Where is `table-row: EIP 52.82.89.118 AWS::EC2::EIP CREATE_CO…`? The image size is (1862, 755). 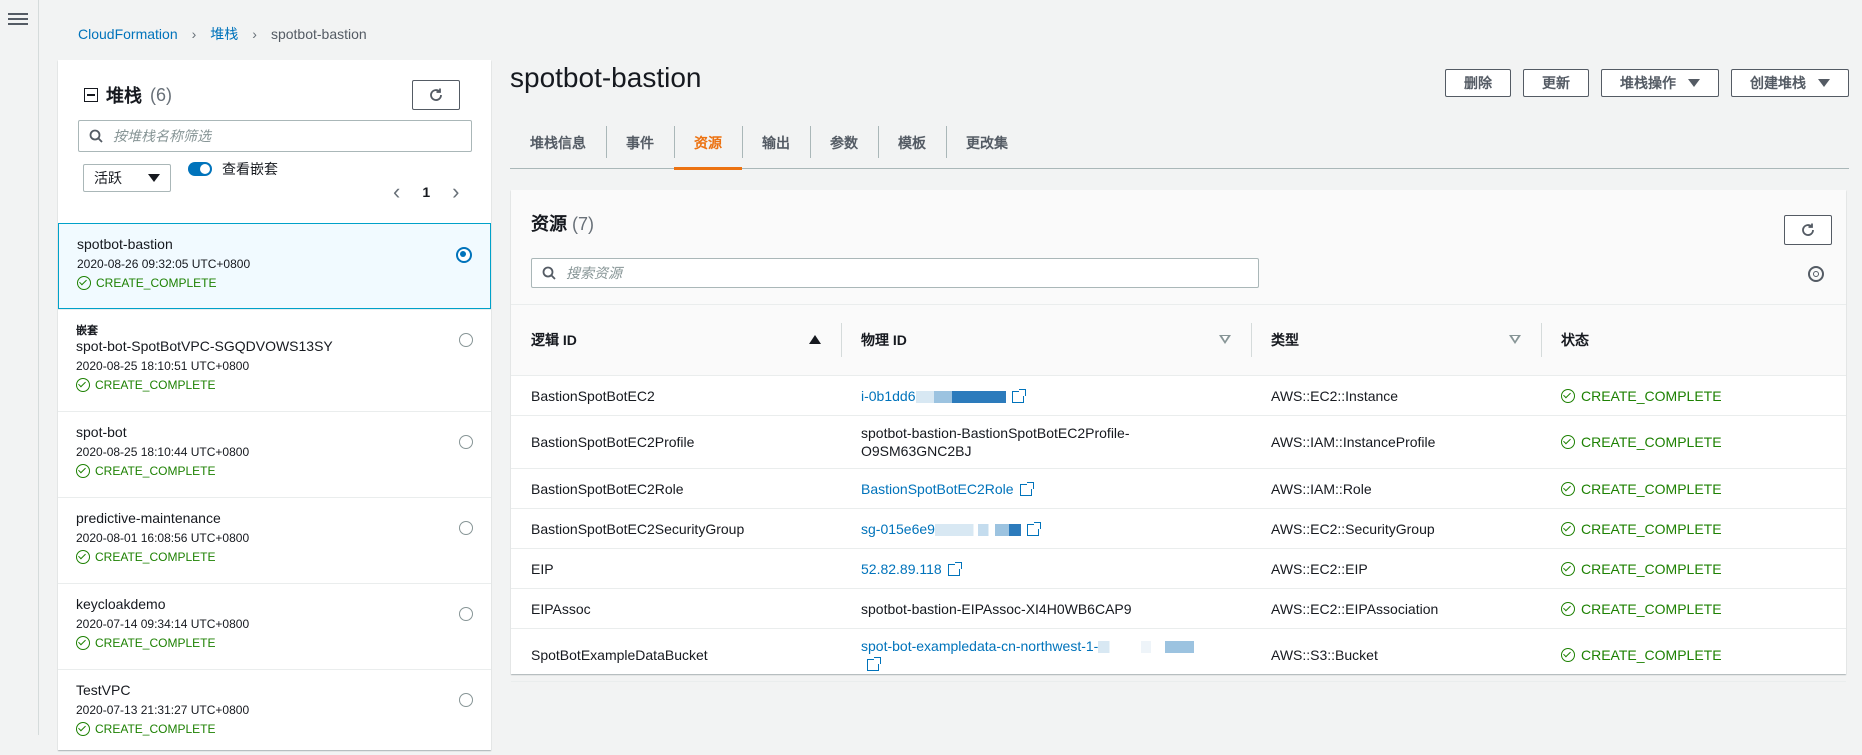 table-row: EIP 52.82.89.118 AWS::EC2::EIP CREATE_CO… is located at coordinates (1178, 568).